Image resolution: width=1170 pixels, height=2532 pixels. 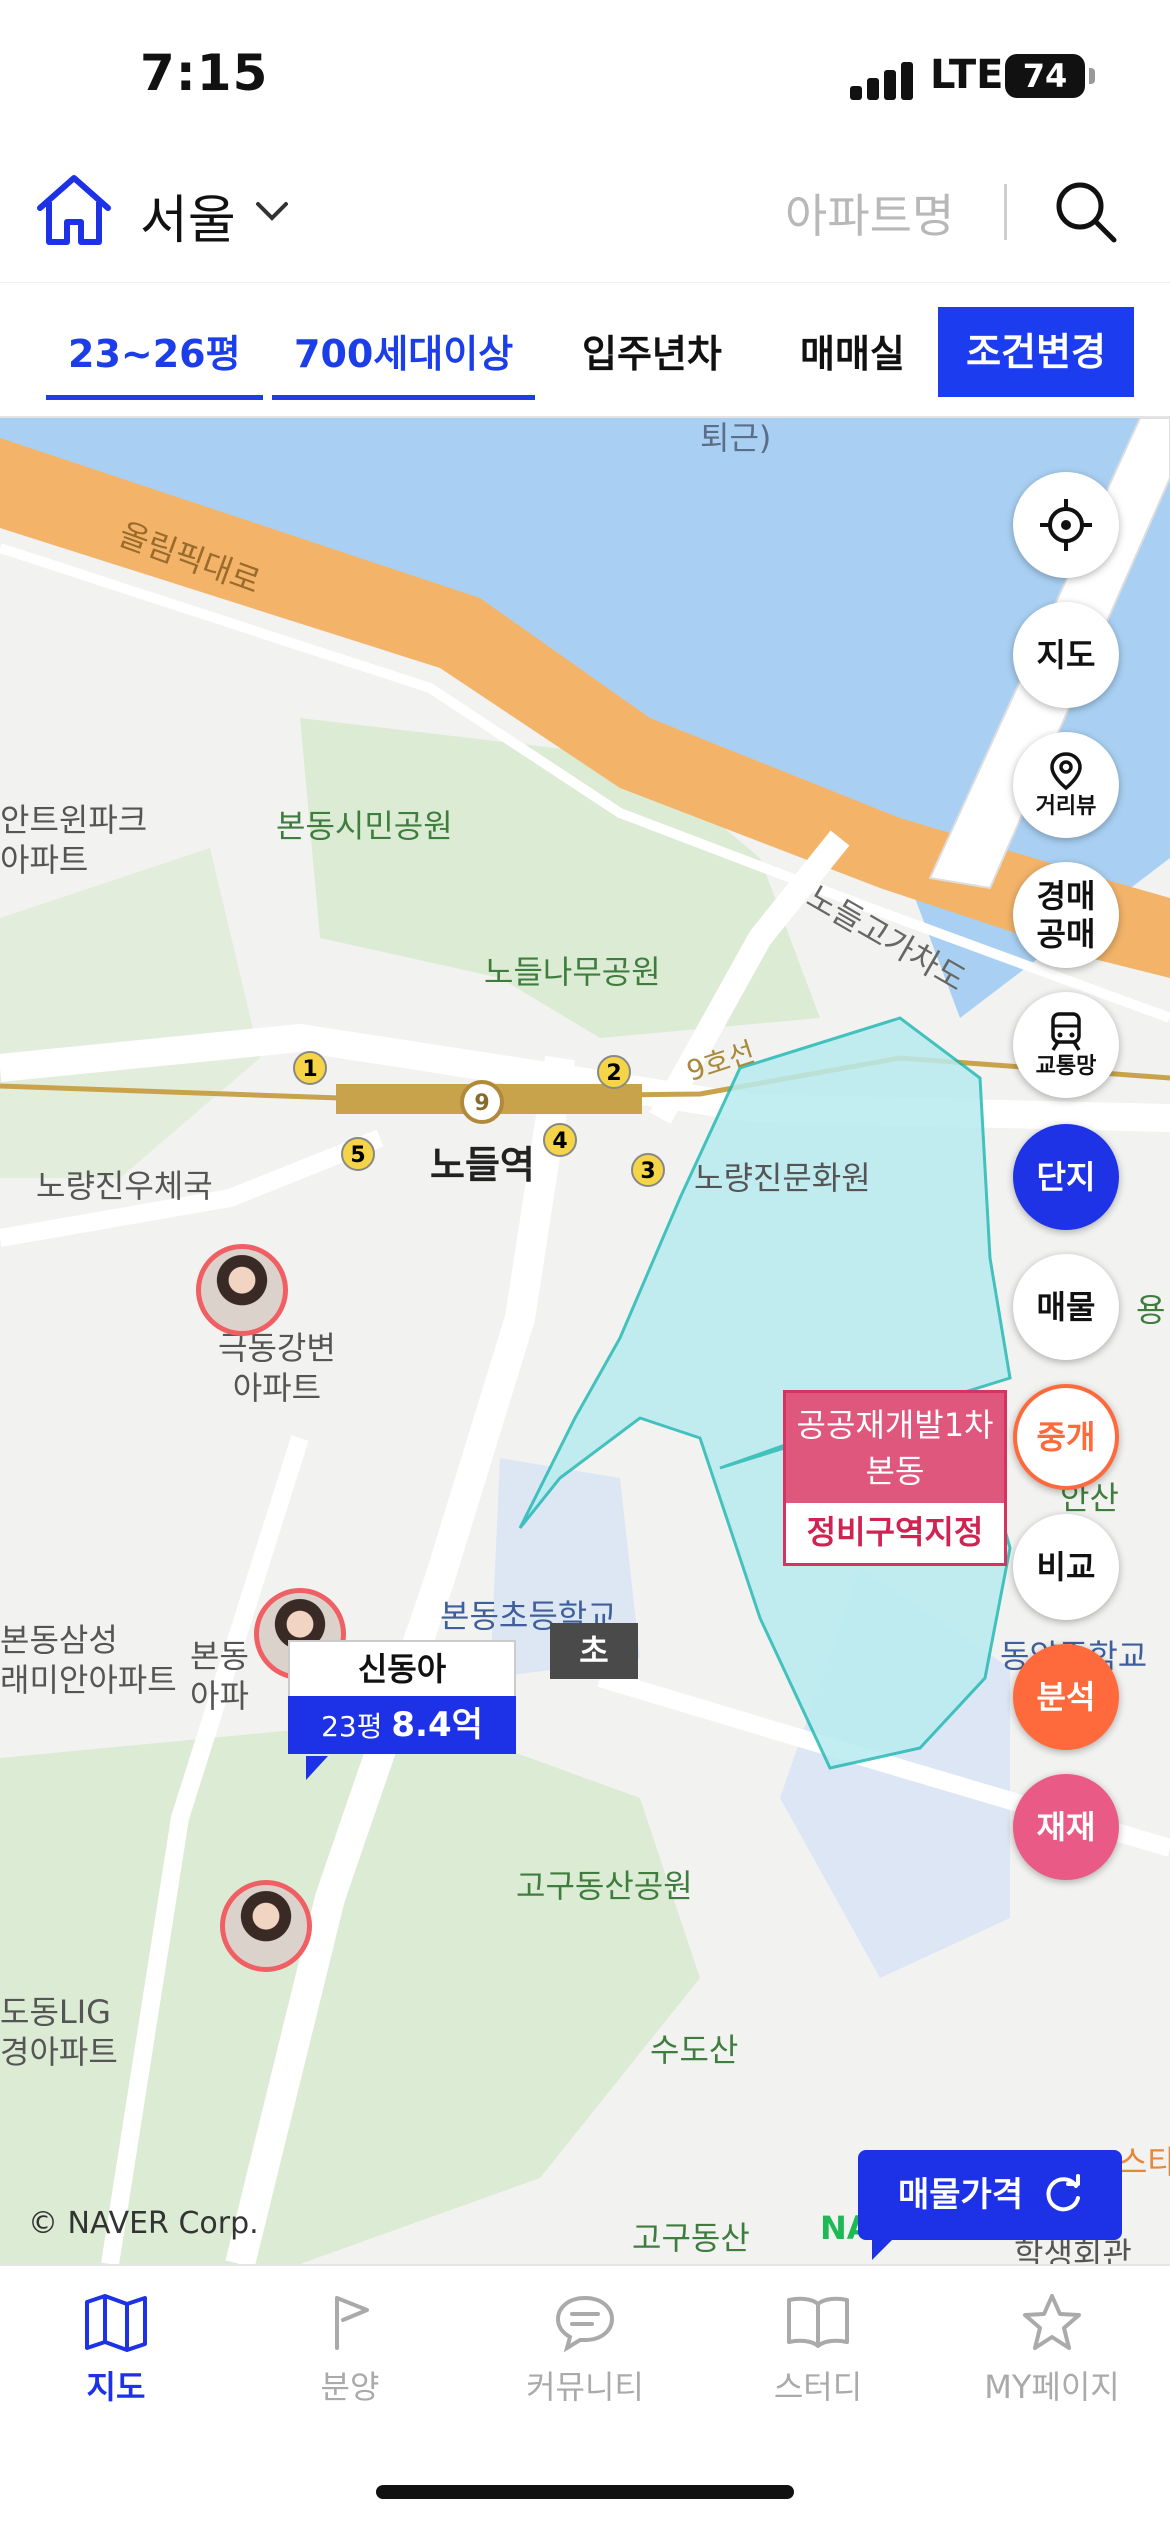 What do you see at coordinates (402, 1668) in the screenshot?
I see `apartment-name: 신동아` at bounding box center [402, 1668].